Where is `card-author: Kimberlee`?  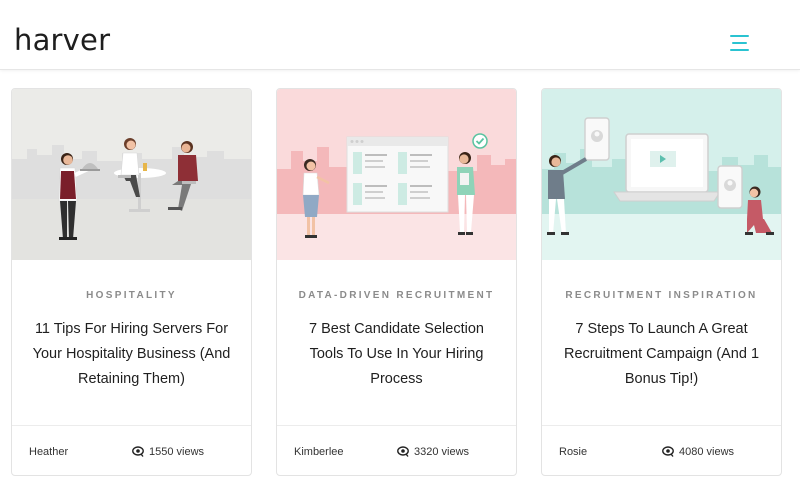 card-author: Kimberlee is located at coordinates (319, 452).